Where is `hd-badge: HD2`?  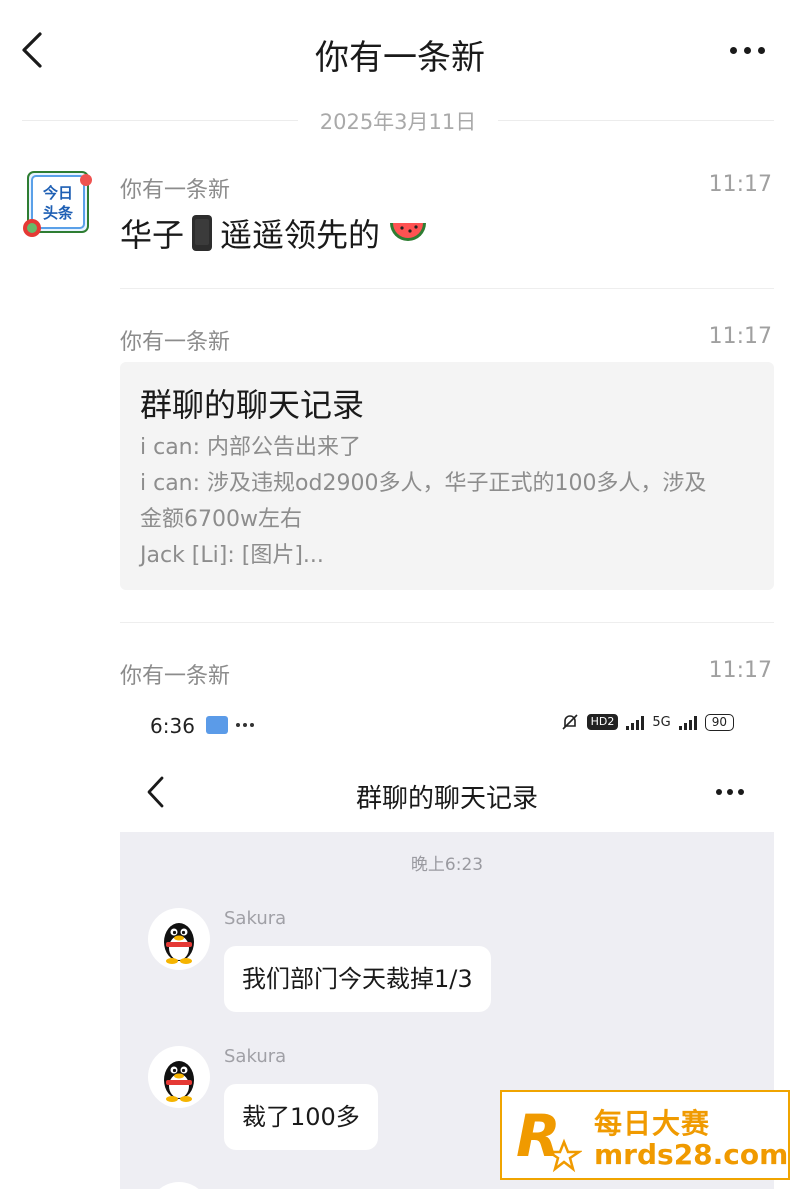 hd-badge: HD2 is located at coordinates (602, 722).